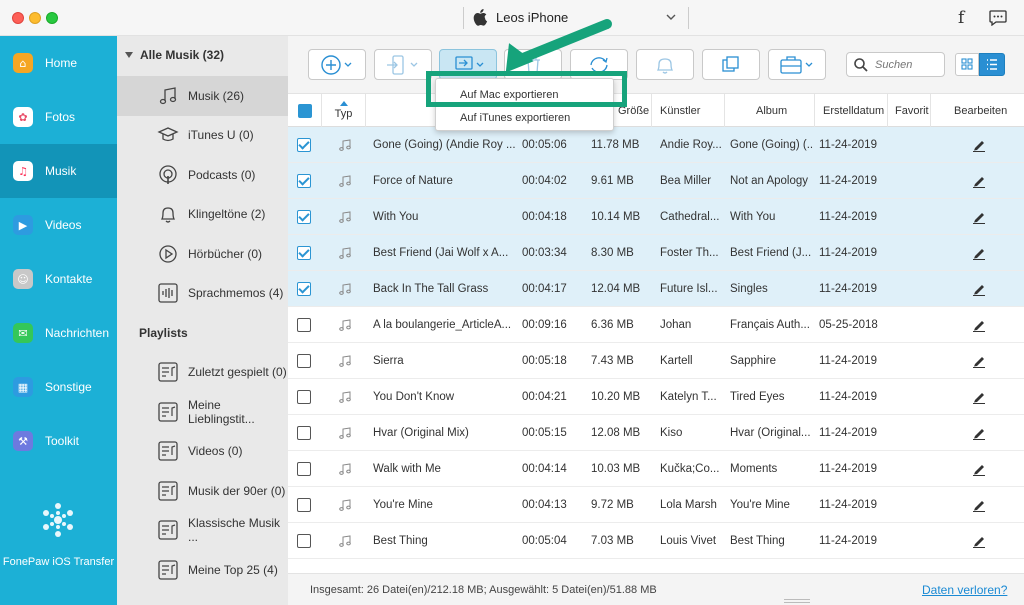  What do you see at coordinates (168, 412) in the screenshot?
I see `playlist-icon` at bounding box center [168, 412].